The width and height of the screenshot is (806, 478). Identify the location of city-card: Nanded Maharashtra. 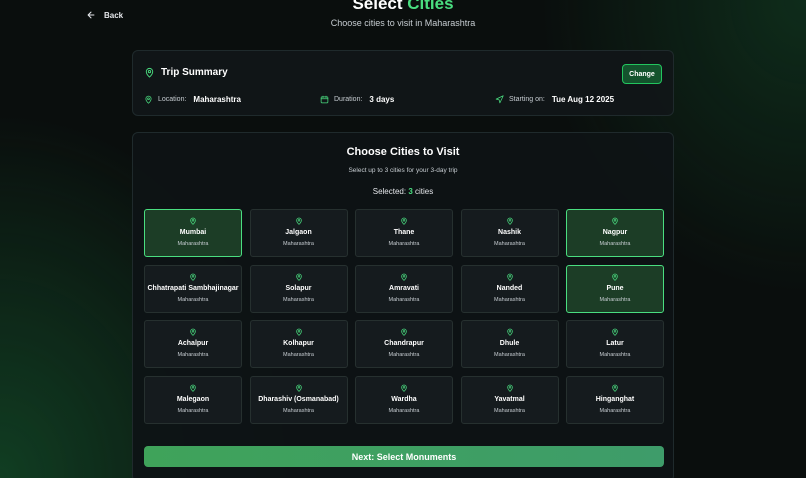
(509, 288).